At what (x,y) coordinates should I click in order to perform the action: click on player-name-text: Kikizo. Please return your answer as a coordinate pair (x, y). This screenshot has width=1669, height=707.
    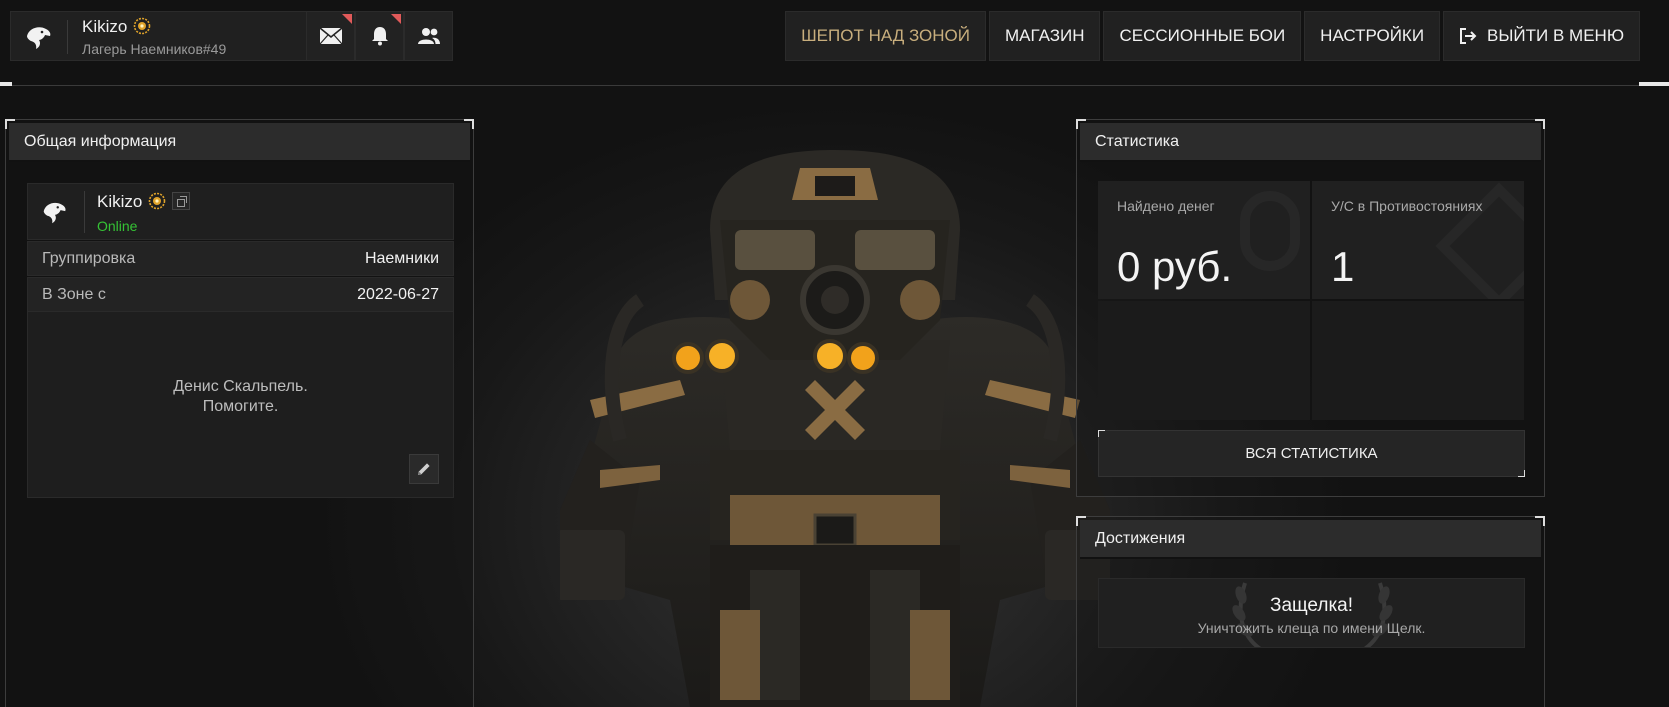
    Looking at the image, I should click on (105, 26).